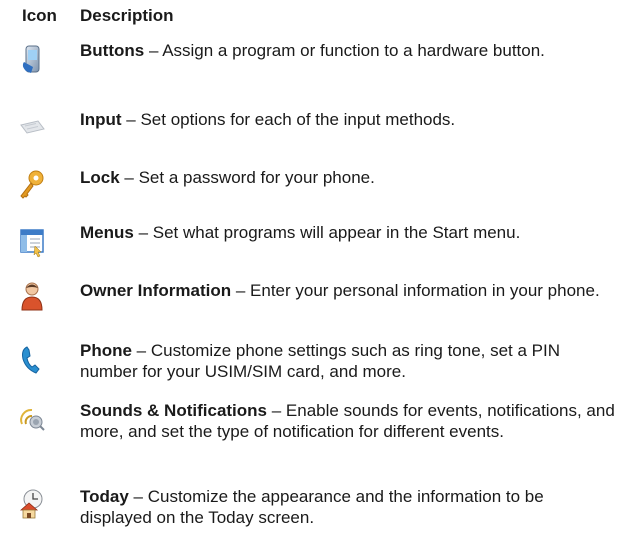 The height and width of the screenshot is (543, 630). Describe the element at coordinates (32, 127) in the screenshot. I see `keyboard-icon` at that location.